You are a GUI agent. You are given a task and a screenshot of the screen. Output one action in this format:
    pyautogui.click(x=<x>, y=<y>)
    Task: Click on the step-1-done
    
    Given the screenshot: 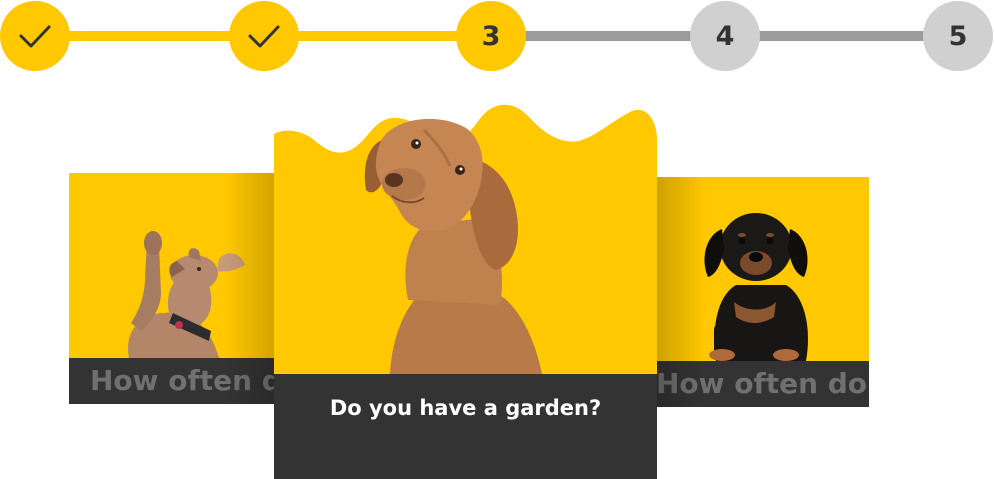 What is the action you would take?
    pyautogui.click(x=35, y=36)
    